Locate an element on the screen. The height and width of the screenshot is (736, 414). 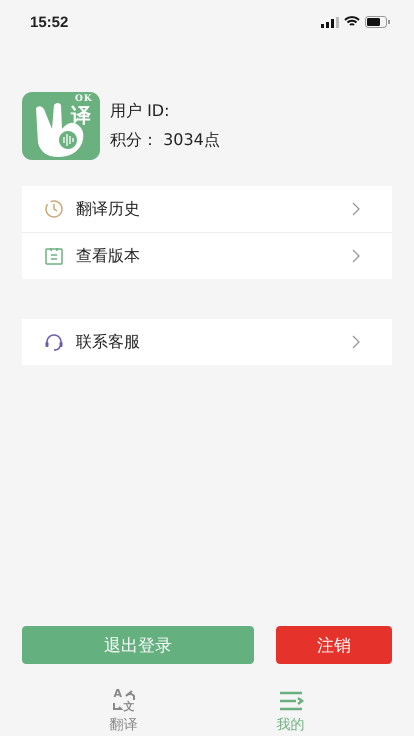
note-icon is located at coordinates (54, 256).